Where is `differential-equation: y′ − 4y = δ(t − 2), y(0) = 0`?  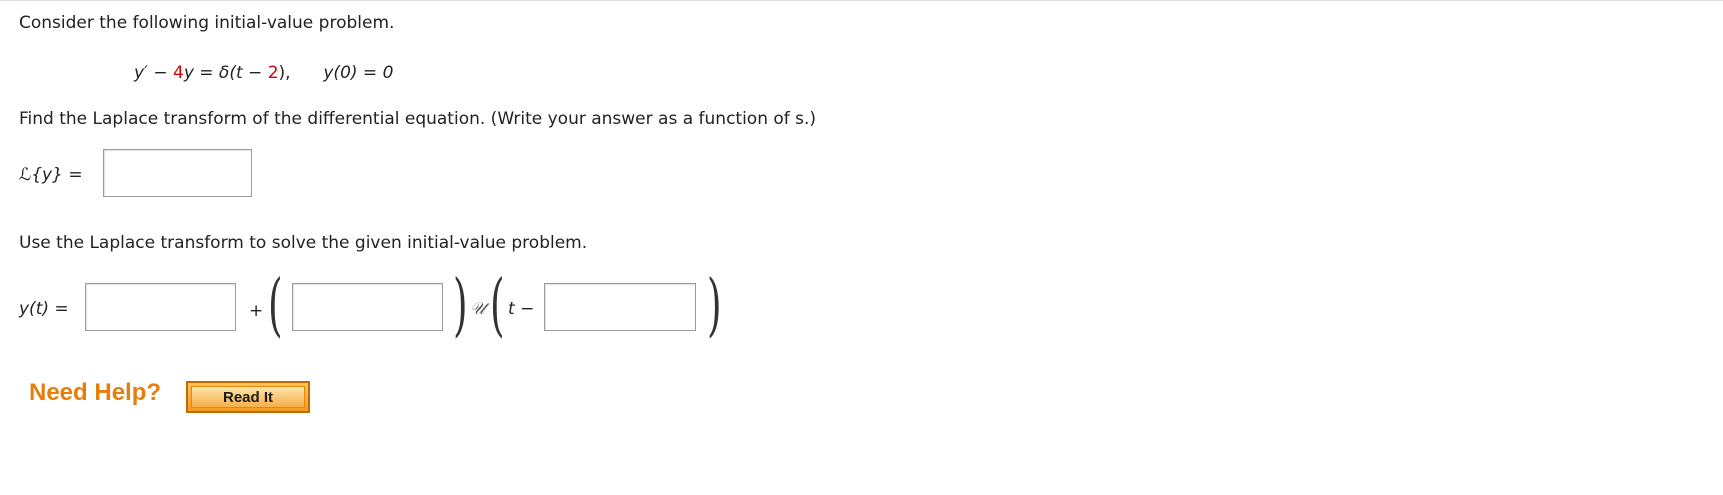
differential-equation: y′ − 4y = δ(t − 2), y(0) = 0 is located at coordinates (263, 73).